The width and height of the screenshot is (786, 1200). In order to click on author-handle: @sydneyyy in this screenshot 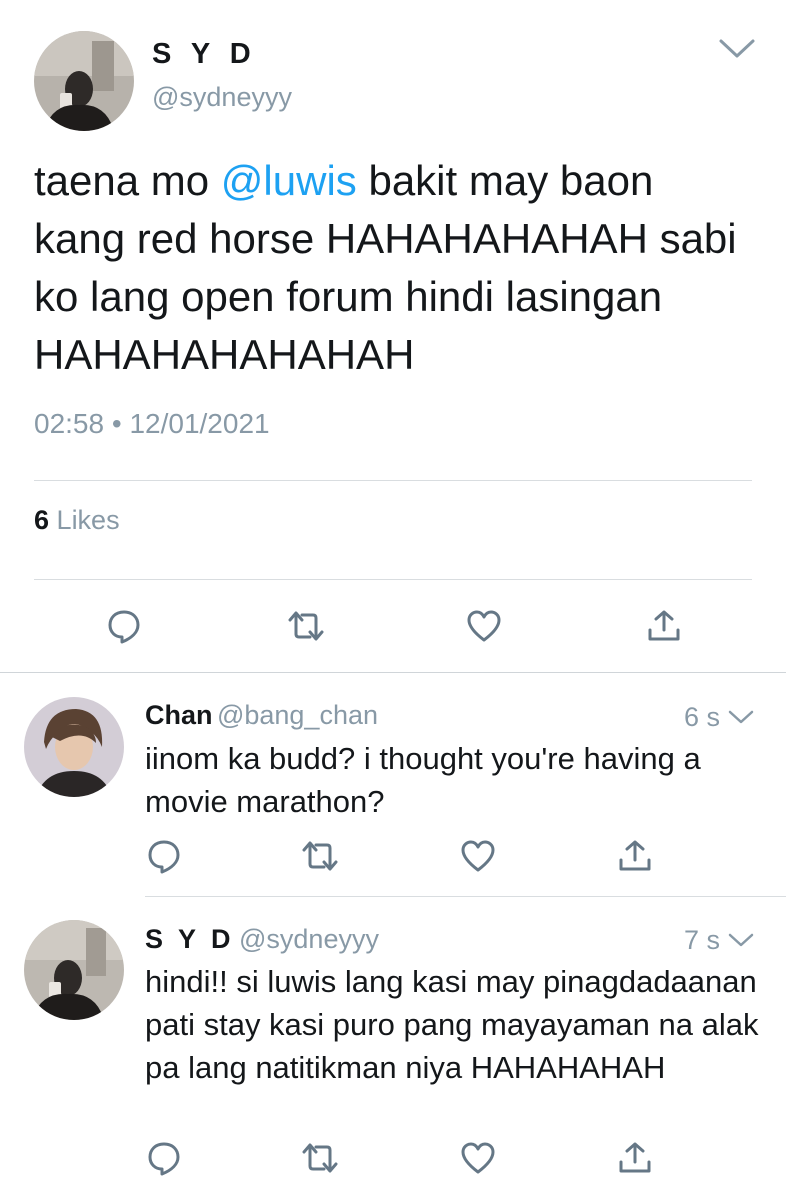, I will do `click(222, 97)`.